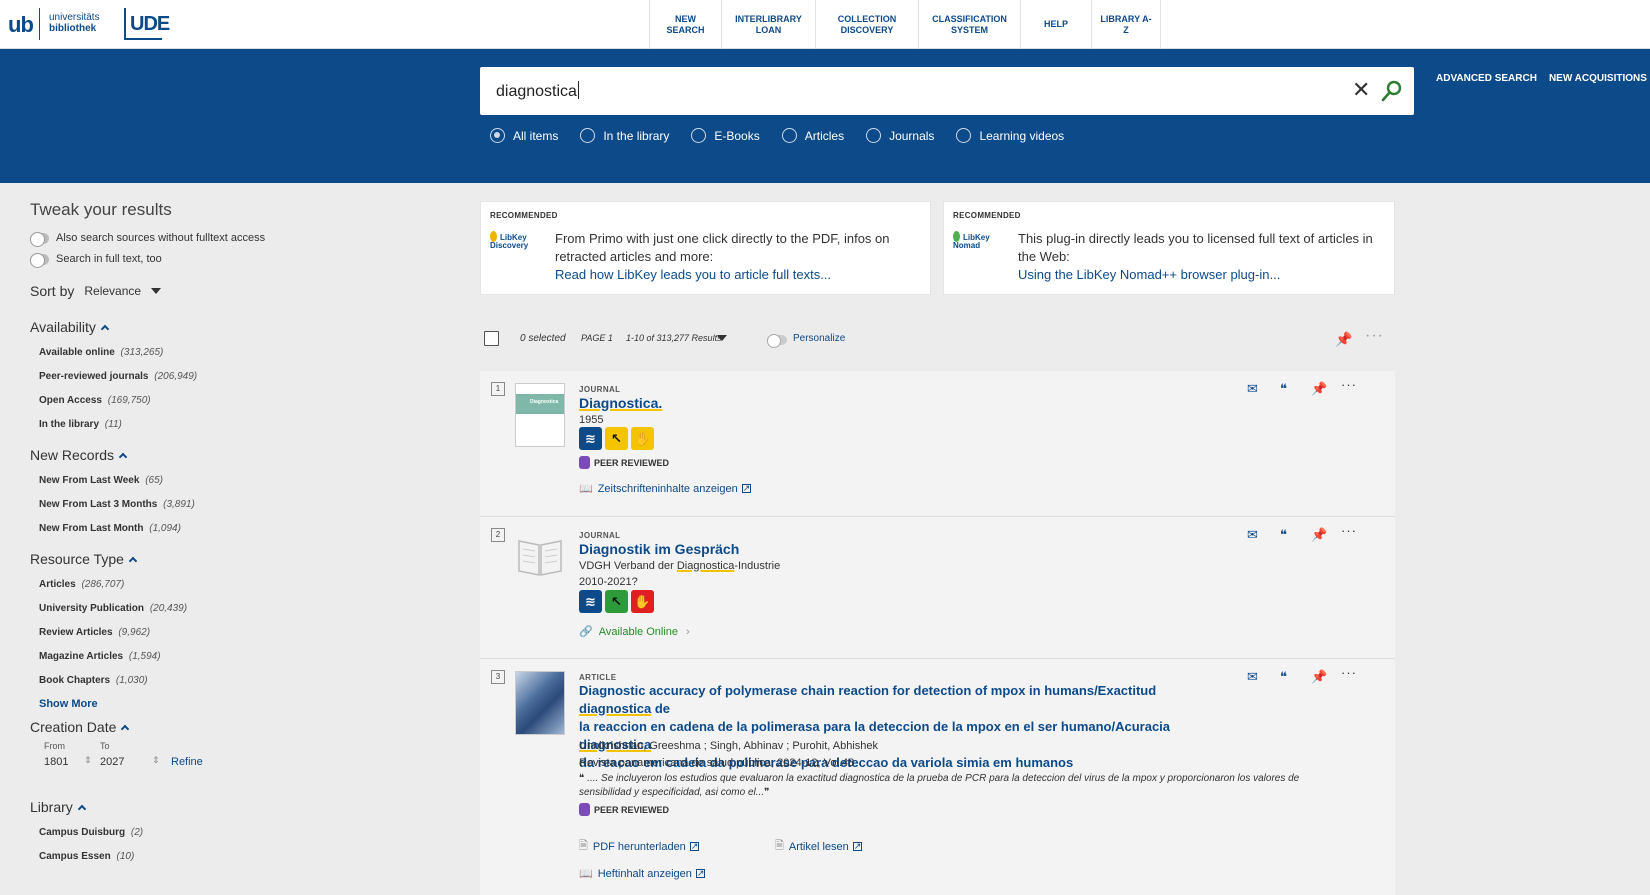 This screenshot has width=1650, height=895. I want to click on facet-item: Open Access (169,750), so click(244, 401).